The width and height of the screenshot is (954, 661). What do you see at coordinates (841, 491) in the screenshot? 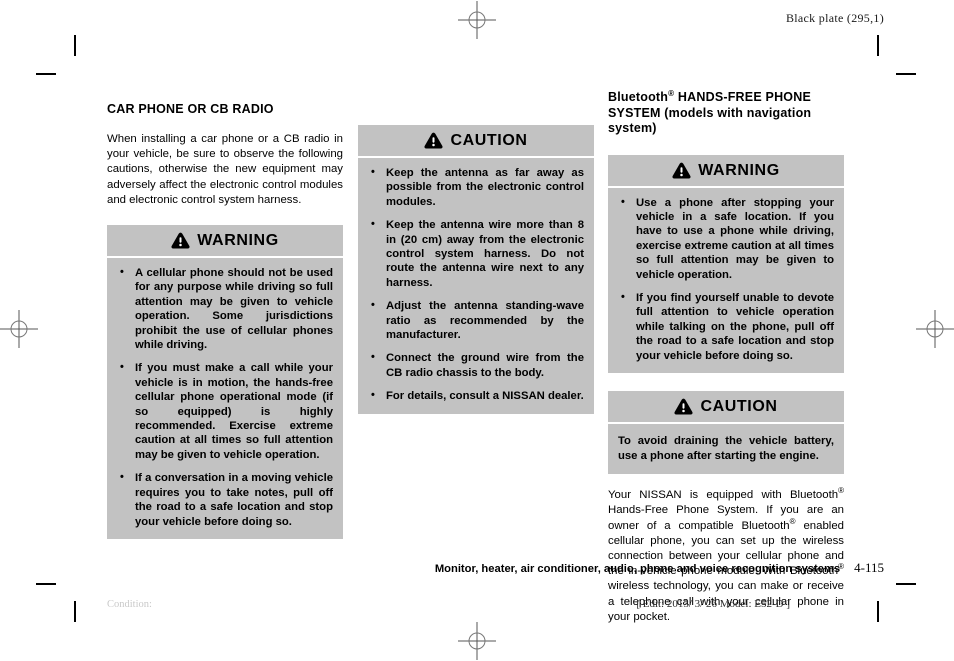
I see `registered-trademark-symbol: ®` at bounding box center [841, 491].